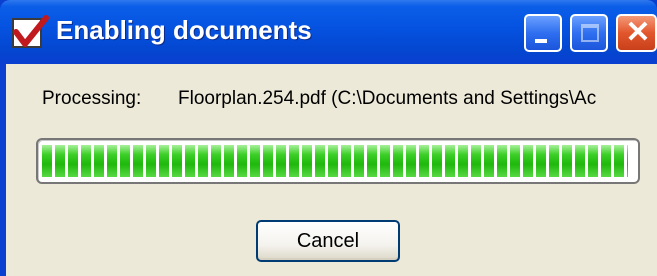 The image size is (657, 276). Describe the element at coordinates (335, 161) in the screenshot. I see `progress-fill` at that location.